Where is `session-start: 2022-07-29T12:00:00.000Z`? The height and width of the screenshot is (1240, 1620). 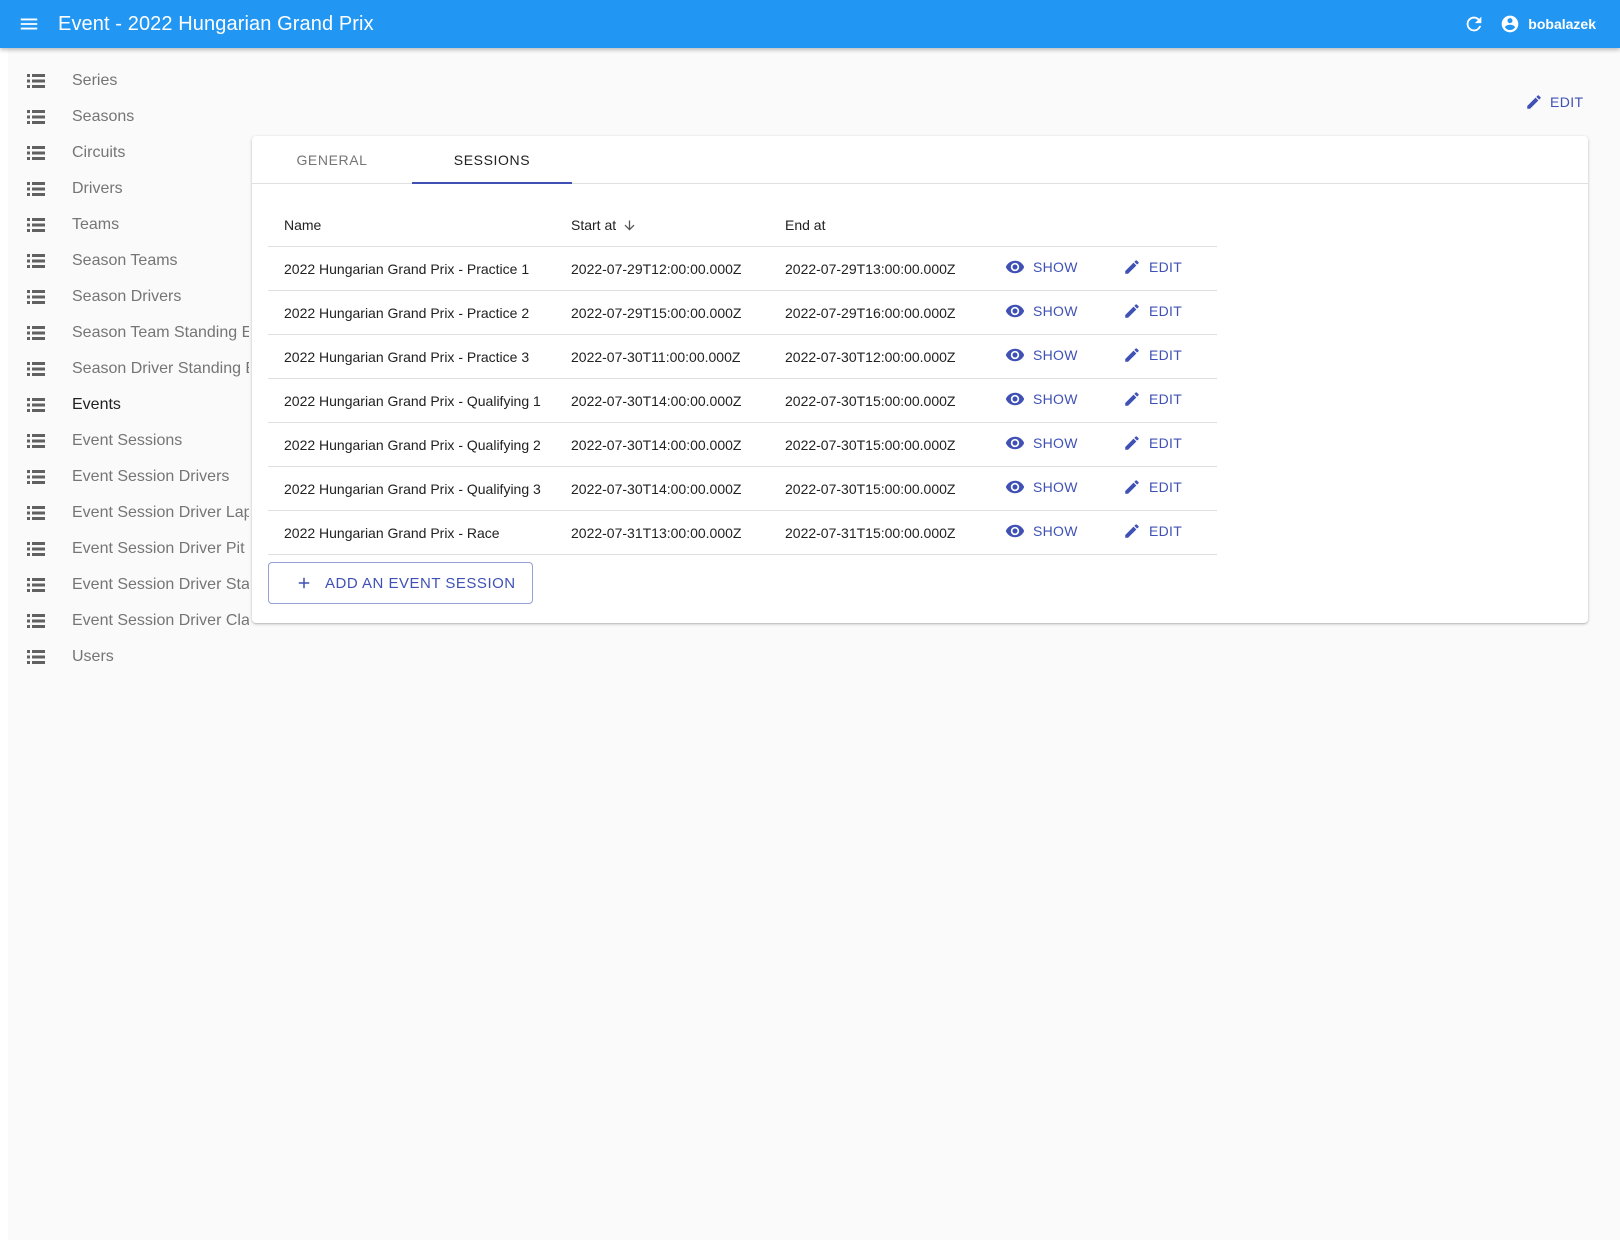 session-start: 2022-07-29T12:00:00.000Z is located at coordinates (656, 268).